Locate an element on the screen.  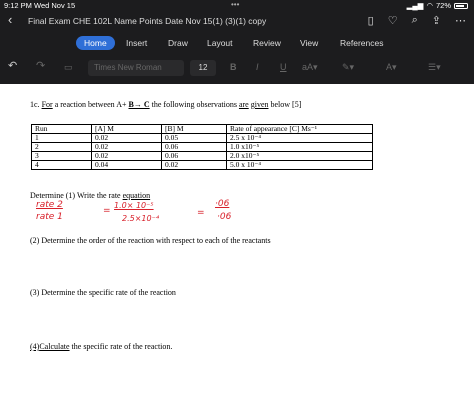
redo-icon: ↷ is located at coordinates (40, 65).